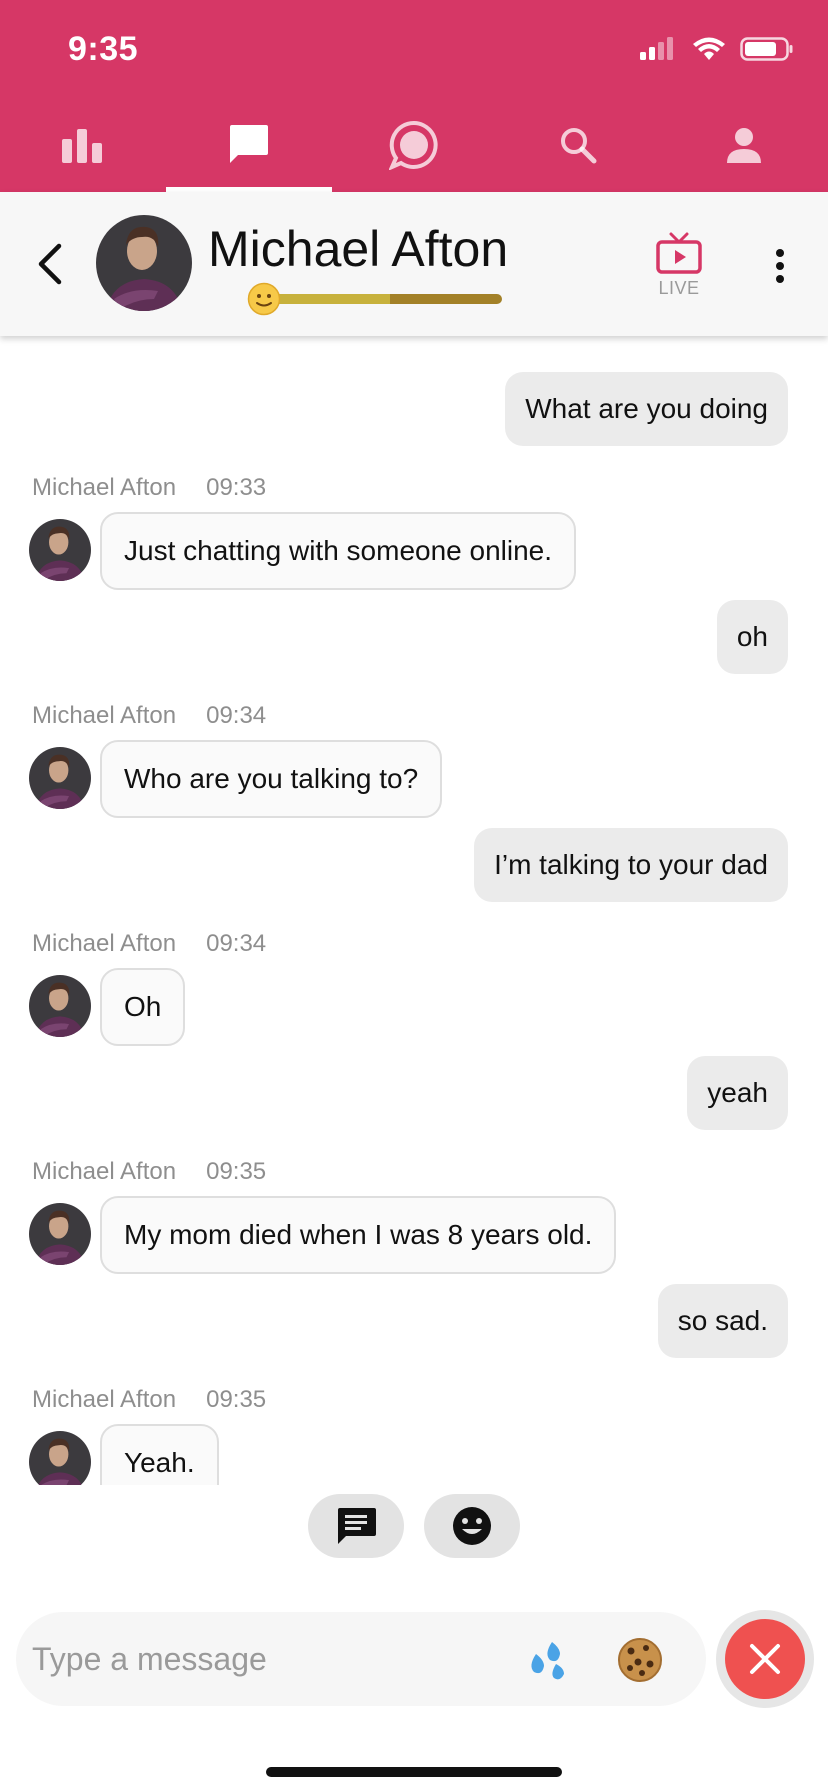 The width and height of the screenshot is (828, 1792). Describe the element at coordinates (414, 1772) in the screenshot. I see `home-indicator` at that location.